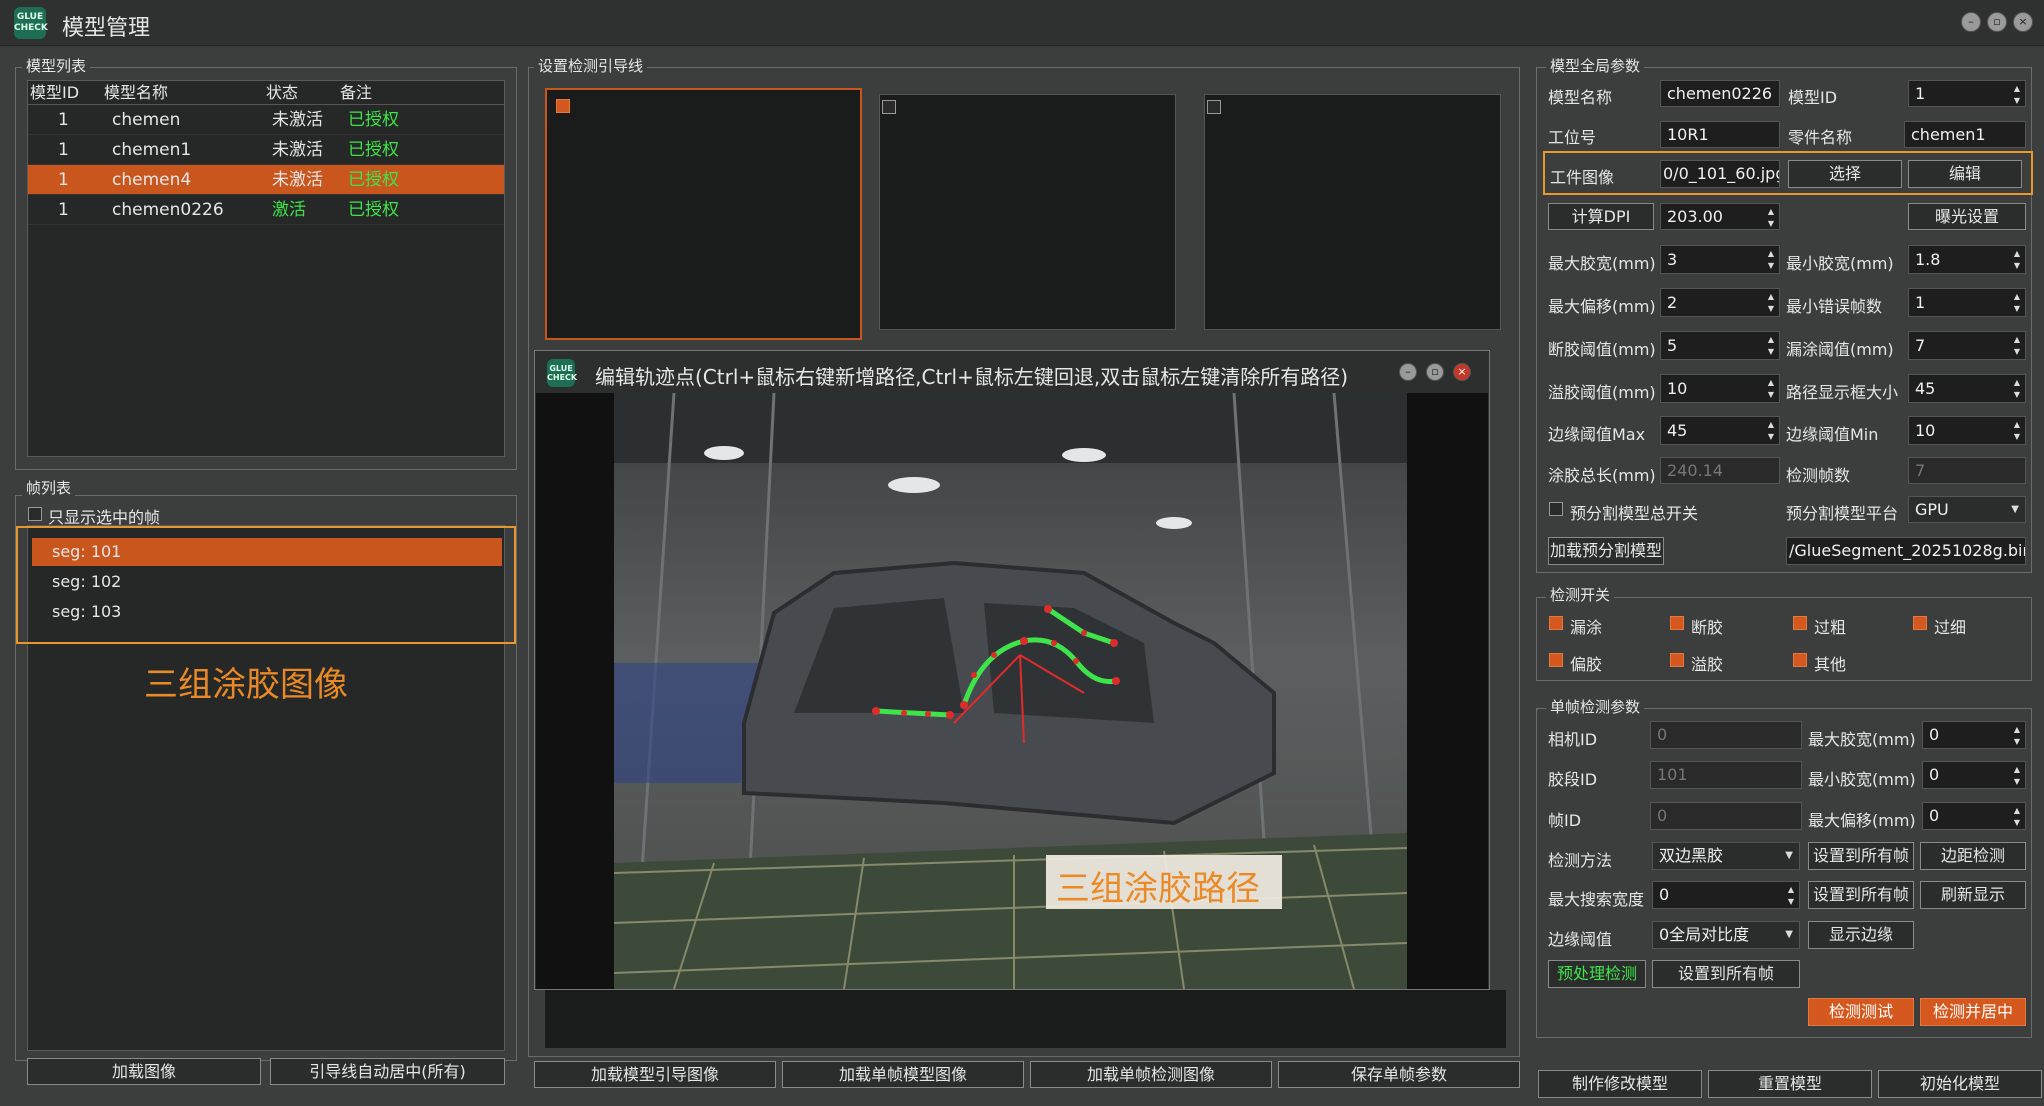  I want to click on table-row-selected: 1 chemen4 未激活 已授权, so click(266, 180).